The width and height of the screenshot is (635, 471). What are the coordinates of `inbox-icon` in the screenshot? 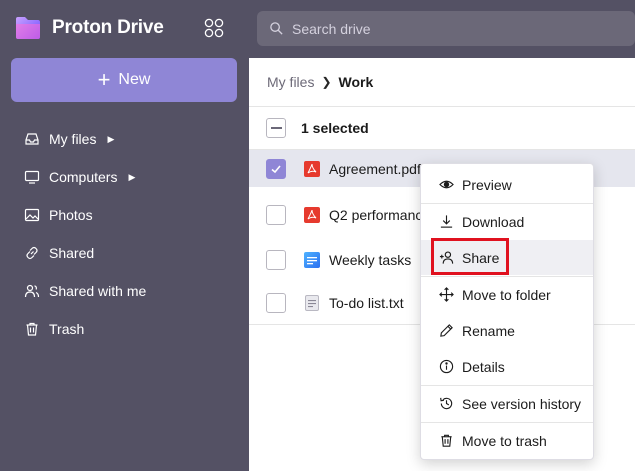 It's located at (32, 139).